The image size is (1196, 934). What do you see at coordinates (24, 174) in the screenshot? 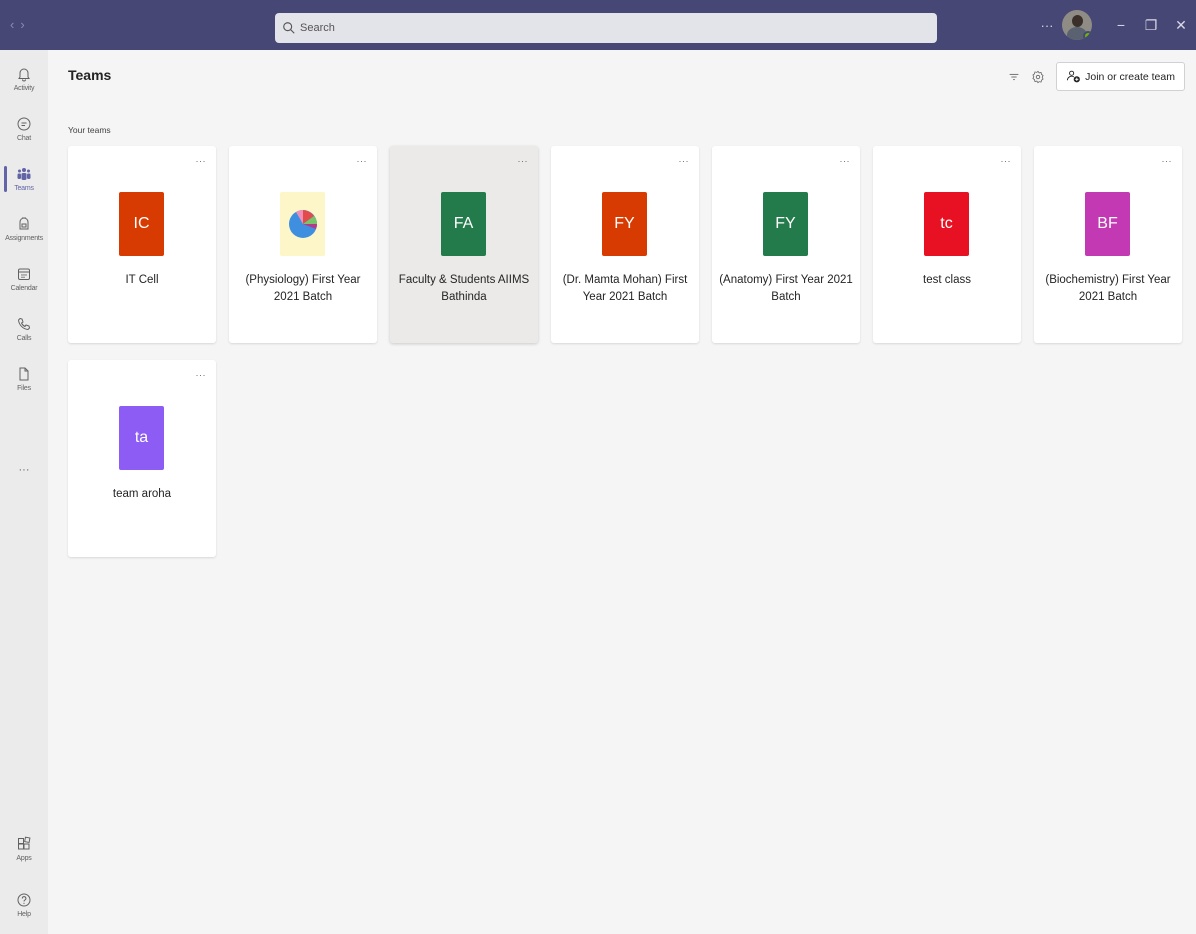
I see `teams-icon` at bounding box center [24, 174].